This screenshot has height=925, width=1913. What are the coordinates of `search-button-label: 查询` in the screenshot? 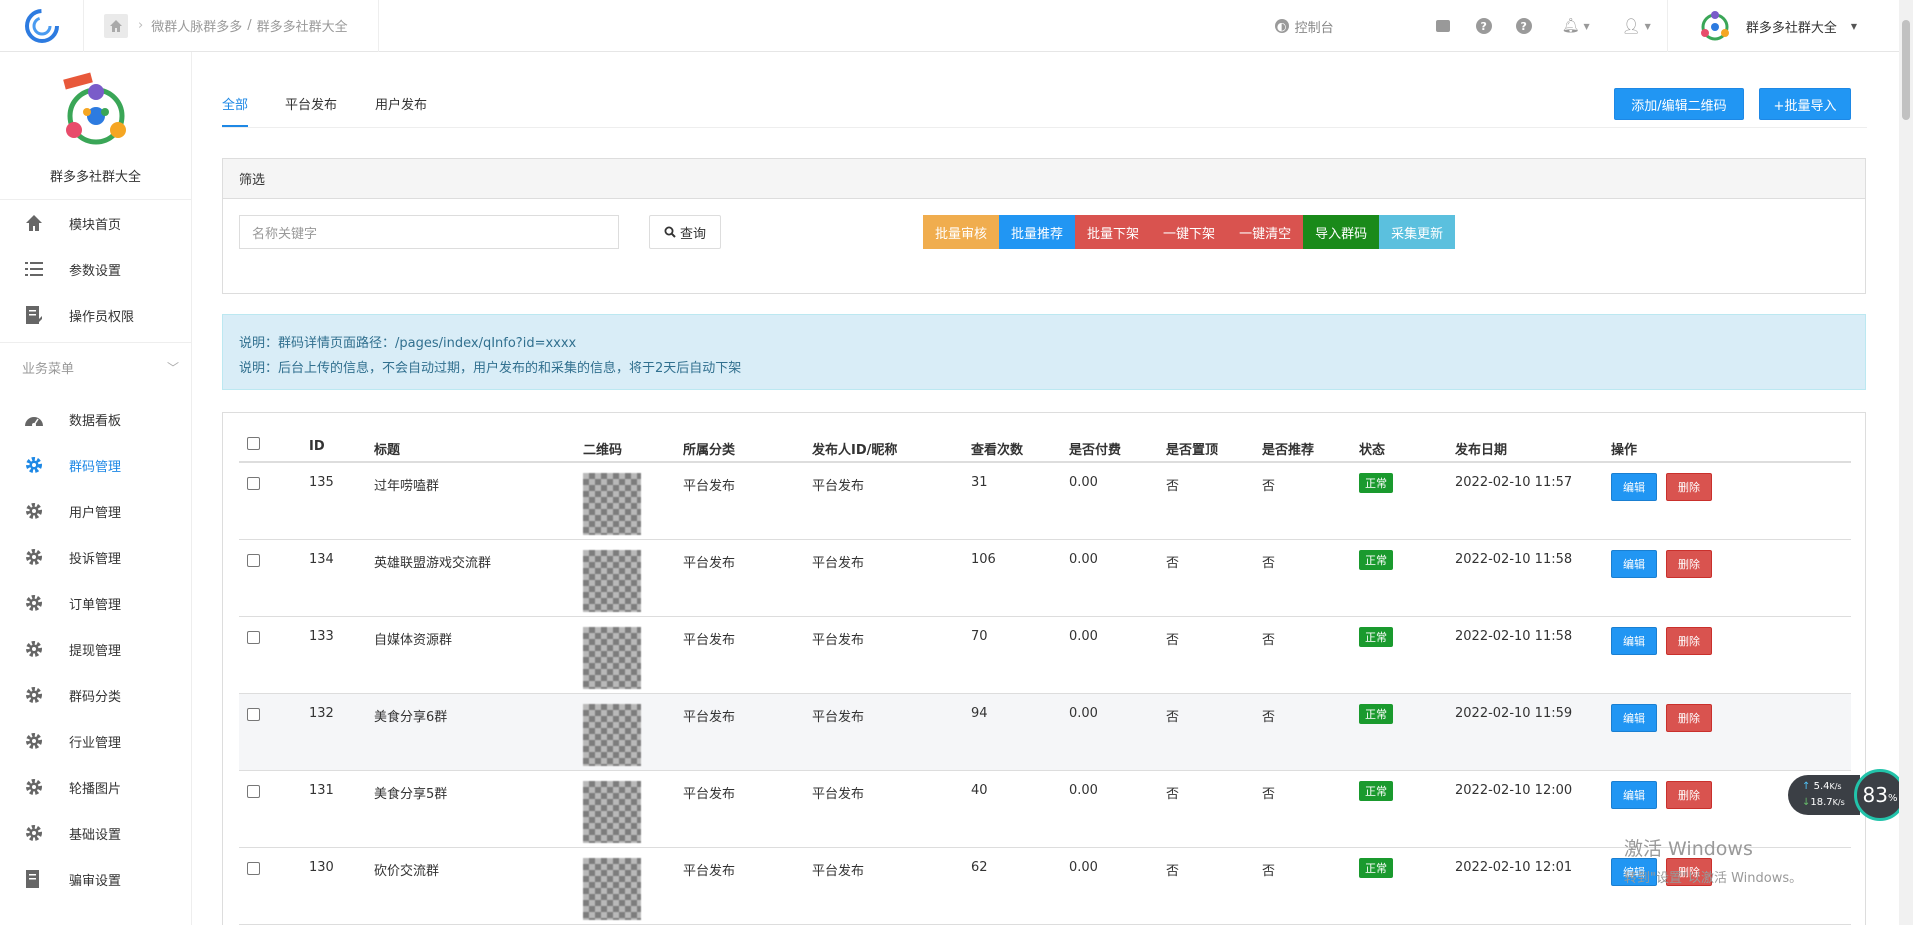 It's located at (692, 234).